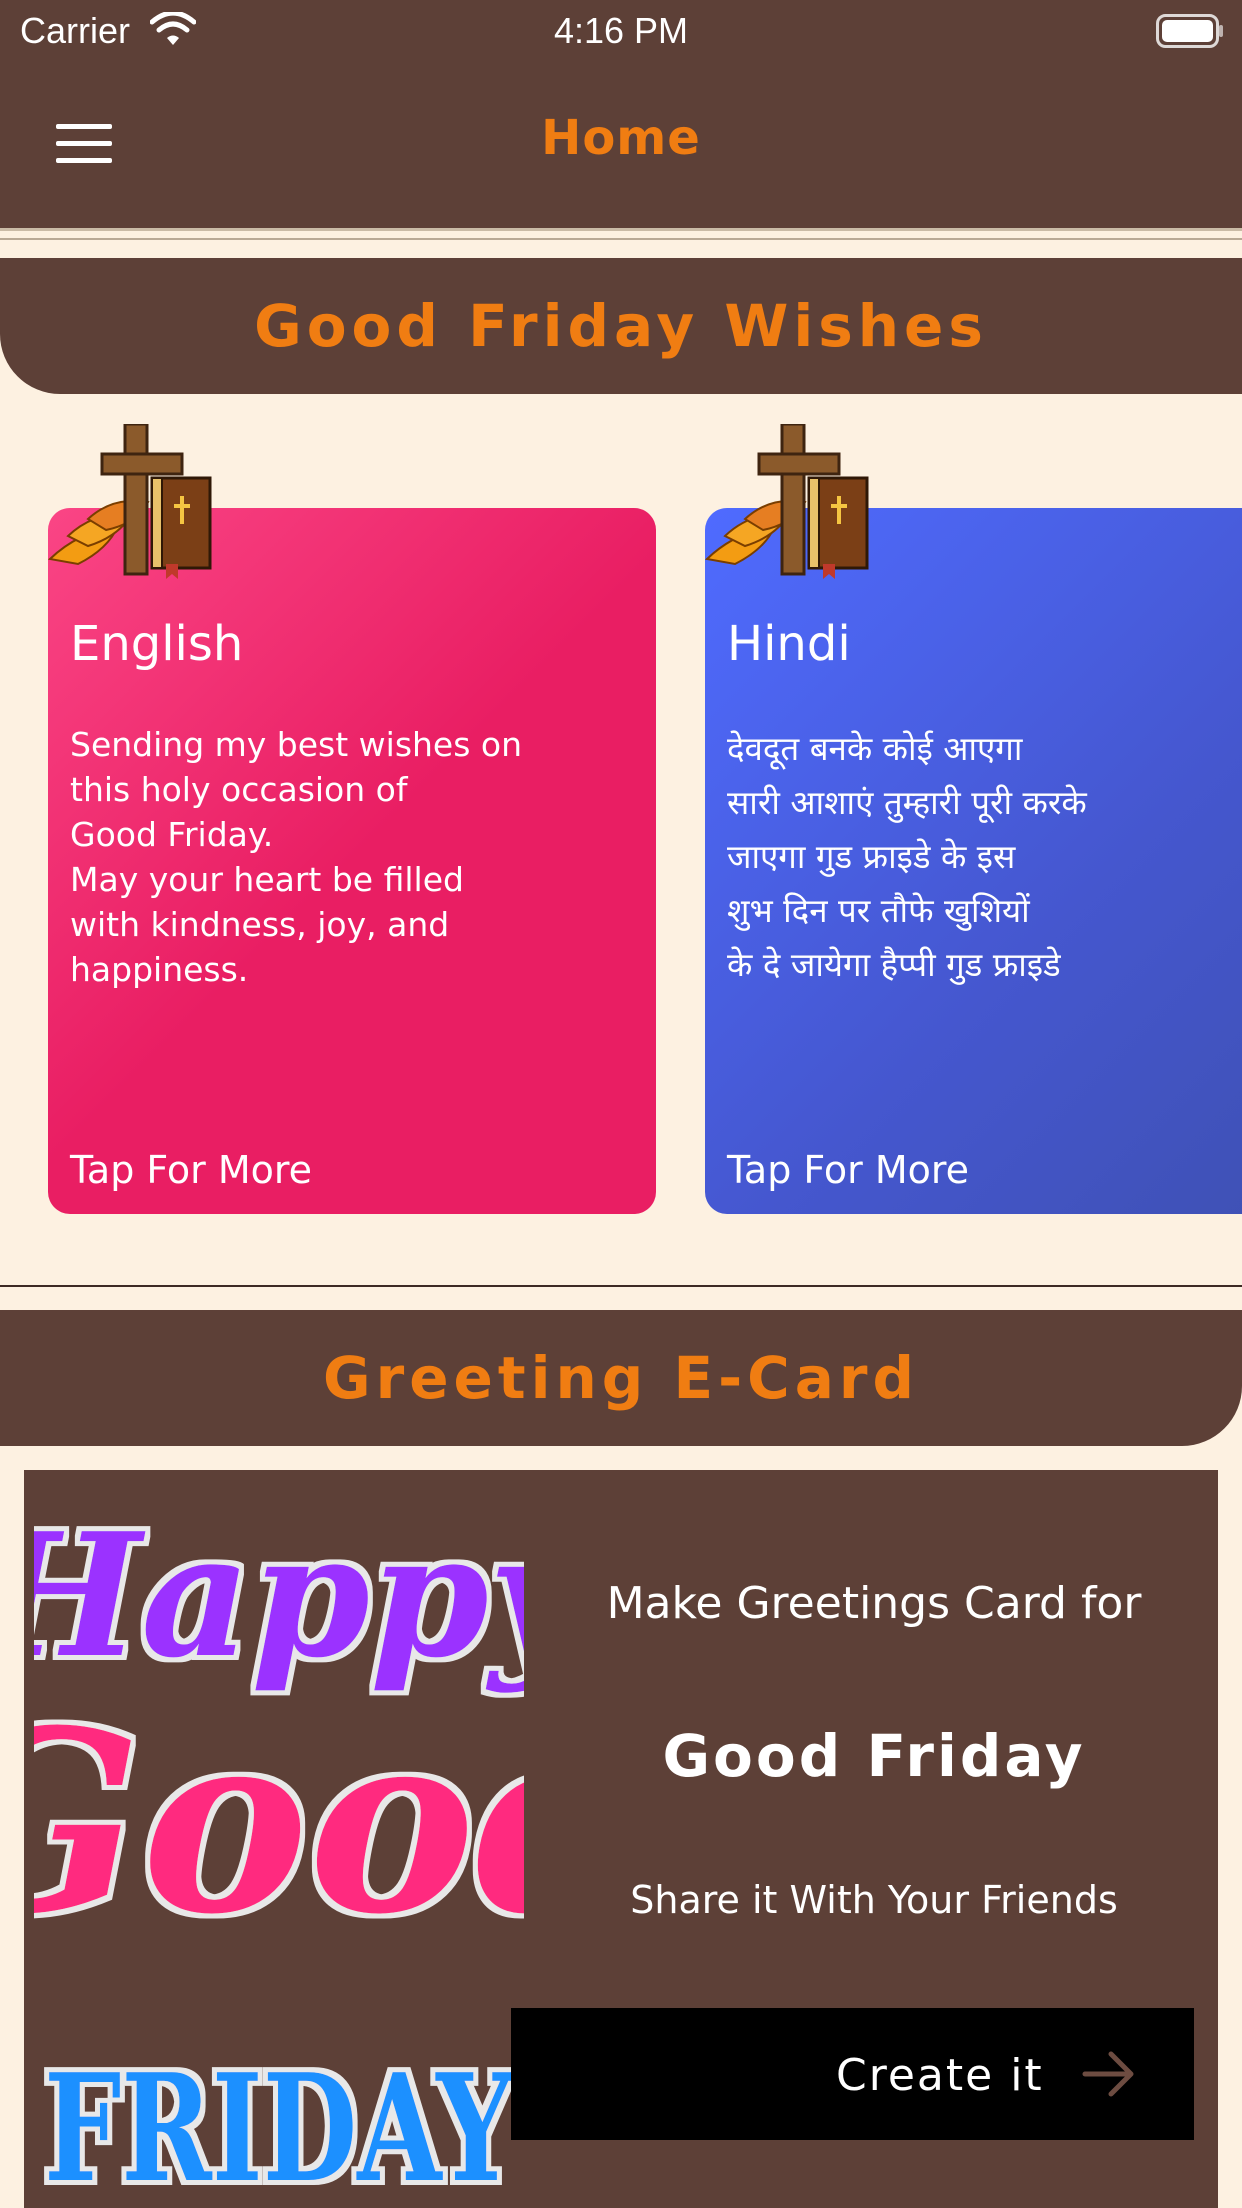 Image resolution: width=1242 pixels, height=2208 pixels. I want to click on ecard-section-header: Greeting E-Card, so click(621, 1378).